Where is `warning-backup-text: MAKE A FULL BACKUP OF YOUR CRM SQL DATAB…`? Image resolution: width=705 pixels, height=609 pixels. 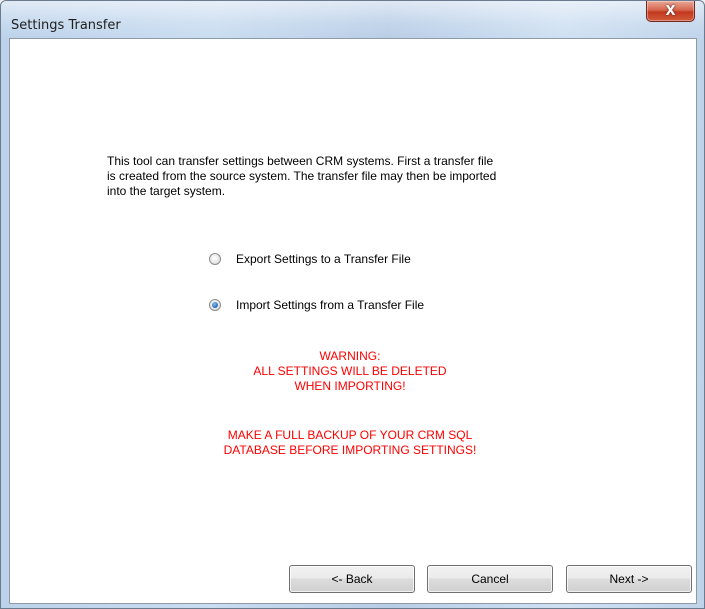
warning-backup-text: MAKE A FULL BACKUP OF YOUR CRM SQL DATAB… is located at coordinates (350, 442).